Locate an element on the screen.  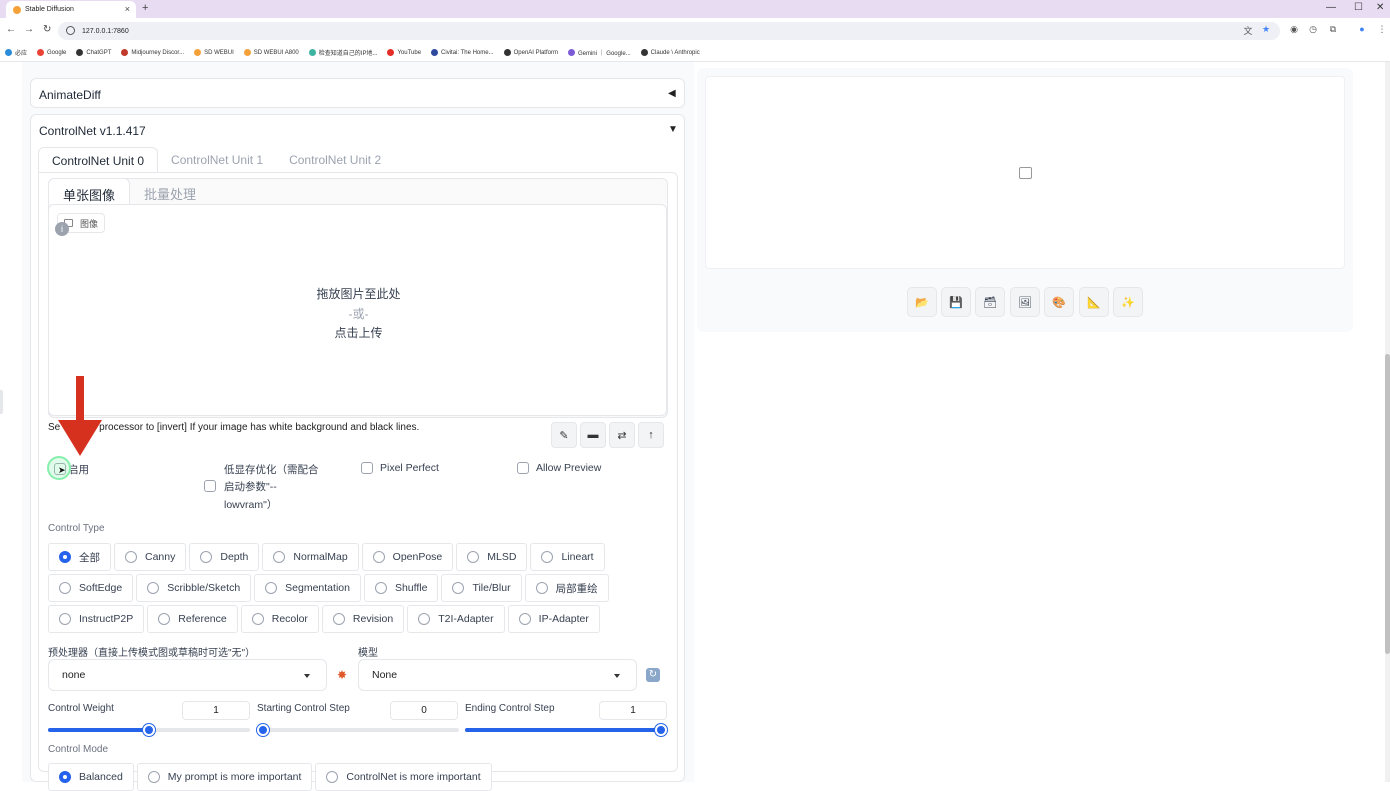
run-preprocessor-icon: ✸ is located at coordinates (342, 675).